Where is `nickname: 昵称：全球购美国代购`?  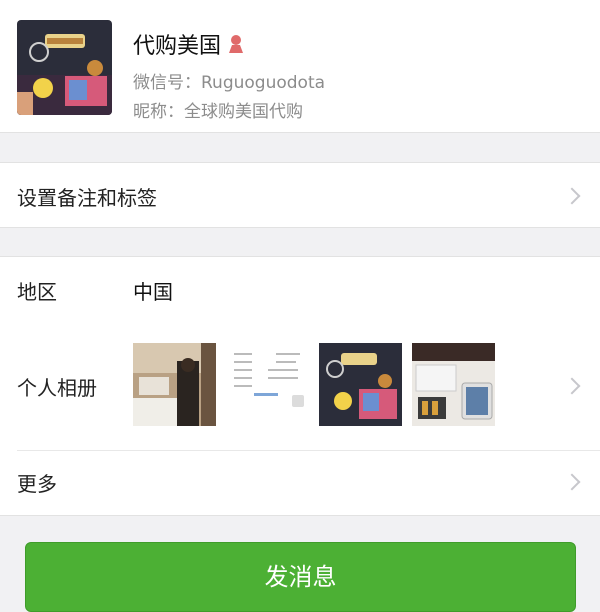
nickname: 昵称：全球购美国代购 is located at coordinates (218, 109).